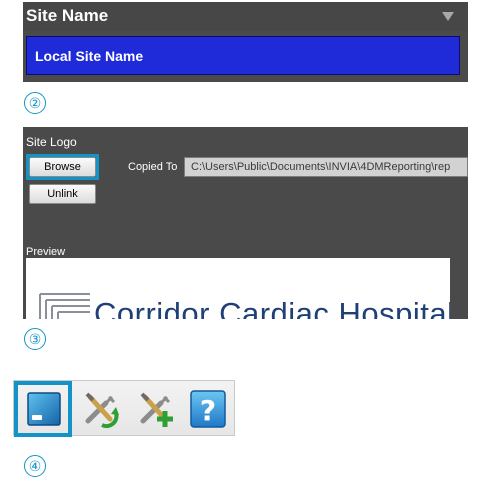  What do you see at coordinates (35, 466) in the screenshot?
I see `step-4-marker: ④` at bounding box center [35, 466].